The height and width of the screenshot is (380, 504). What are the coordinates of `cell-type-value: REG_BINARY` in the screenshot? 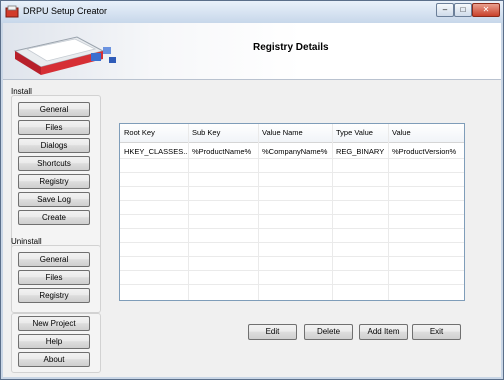 It's located at (360, 151).